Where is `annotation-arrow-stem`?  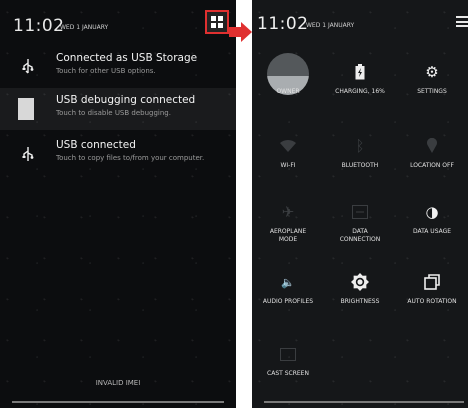 annotation-arrow-stem is located at coordinates (235, 32).